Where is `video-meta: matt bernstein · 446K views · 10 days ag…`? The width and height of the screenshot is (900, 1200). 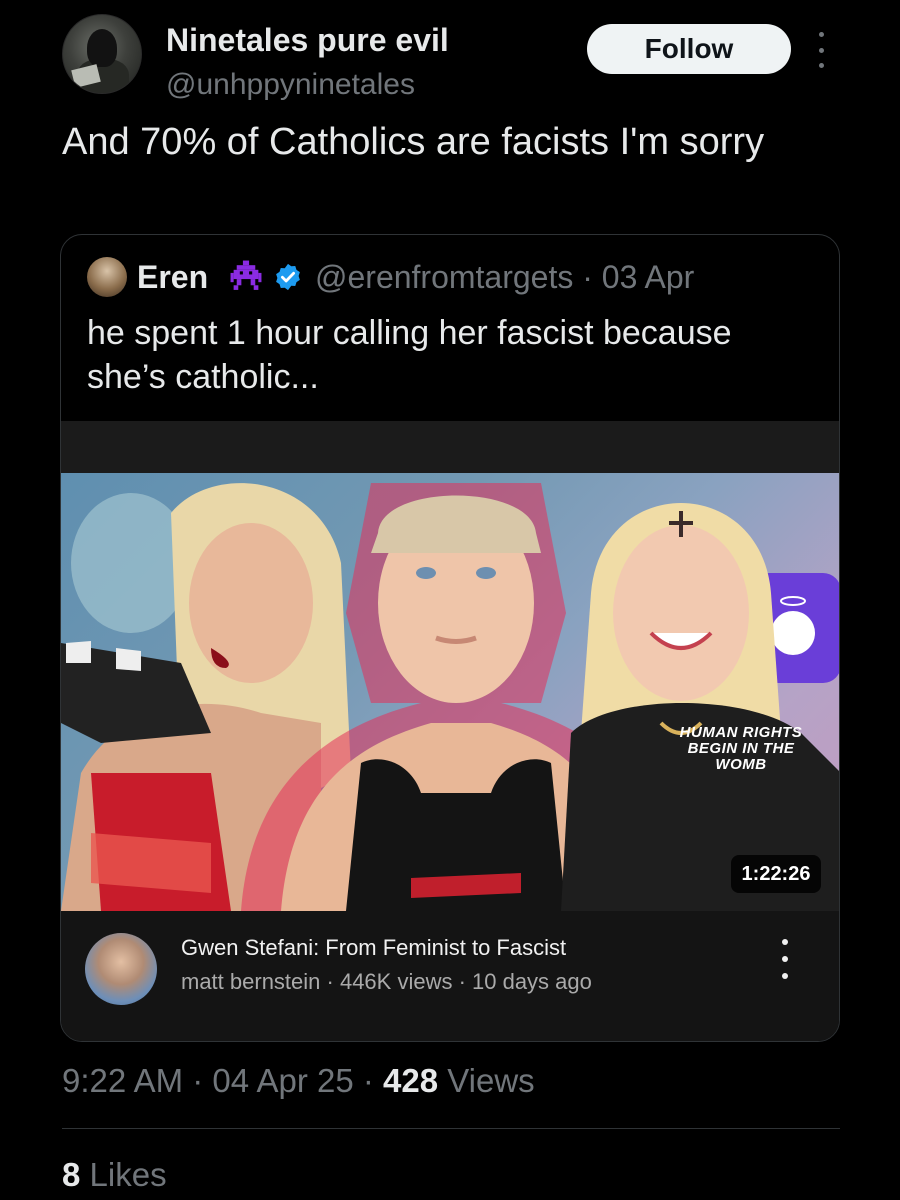
video-meta: matt bernstein · 446K views · 10 days ag… is located at coordinates (386, 981).